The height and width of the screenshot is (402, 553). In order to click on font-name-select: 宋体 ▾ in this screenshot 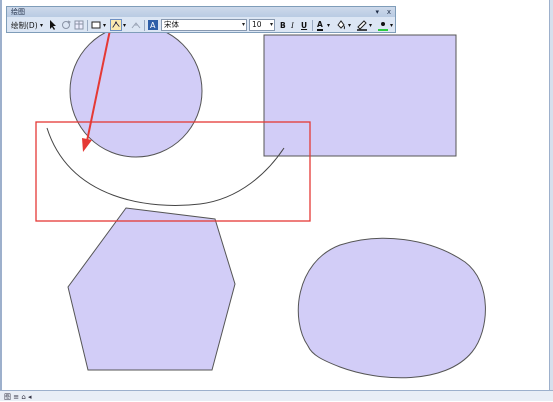, I will do `click(204, 25)`.